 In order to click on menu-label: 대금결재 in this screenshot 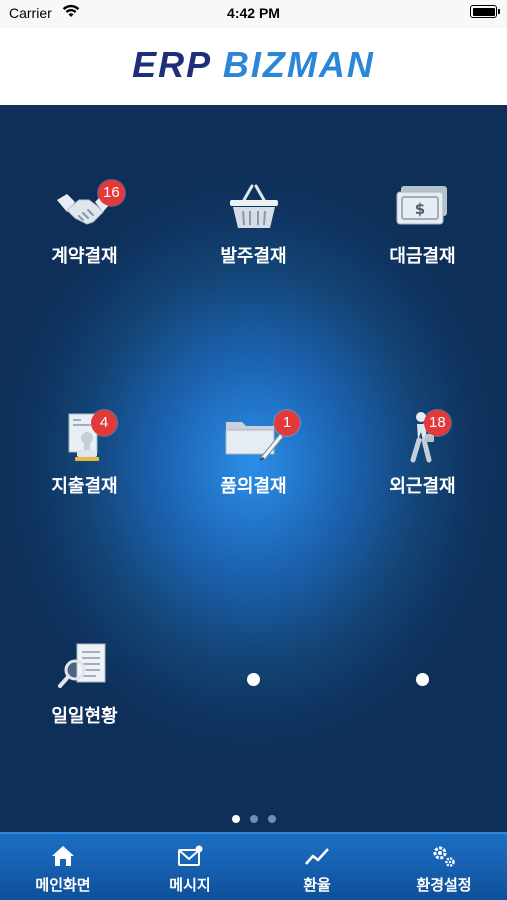, I will do `click(422, 256)`.